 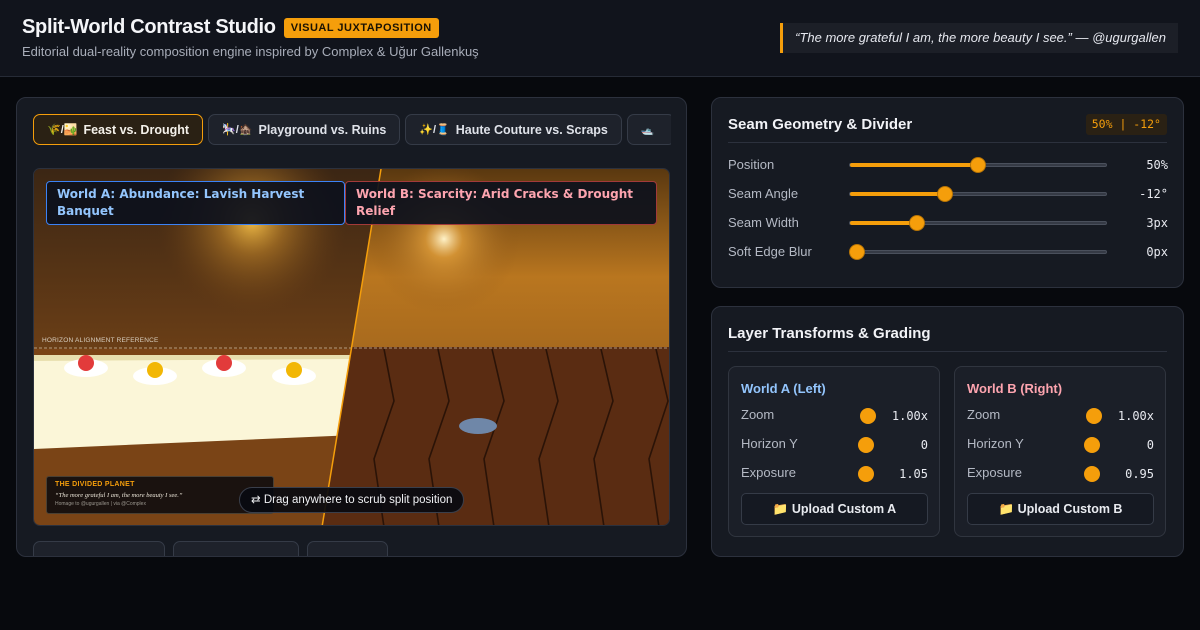 What do you see at coordinates (434, 130) in the screenshot?
I see `couture-scraps-icon: ✨/🧵` at bounding box center [434, 130].